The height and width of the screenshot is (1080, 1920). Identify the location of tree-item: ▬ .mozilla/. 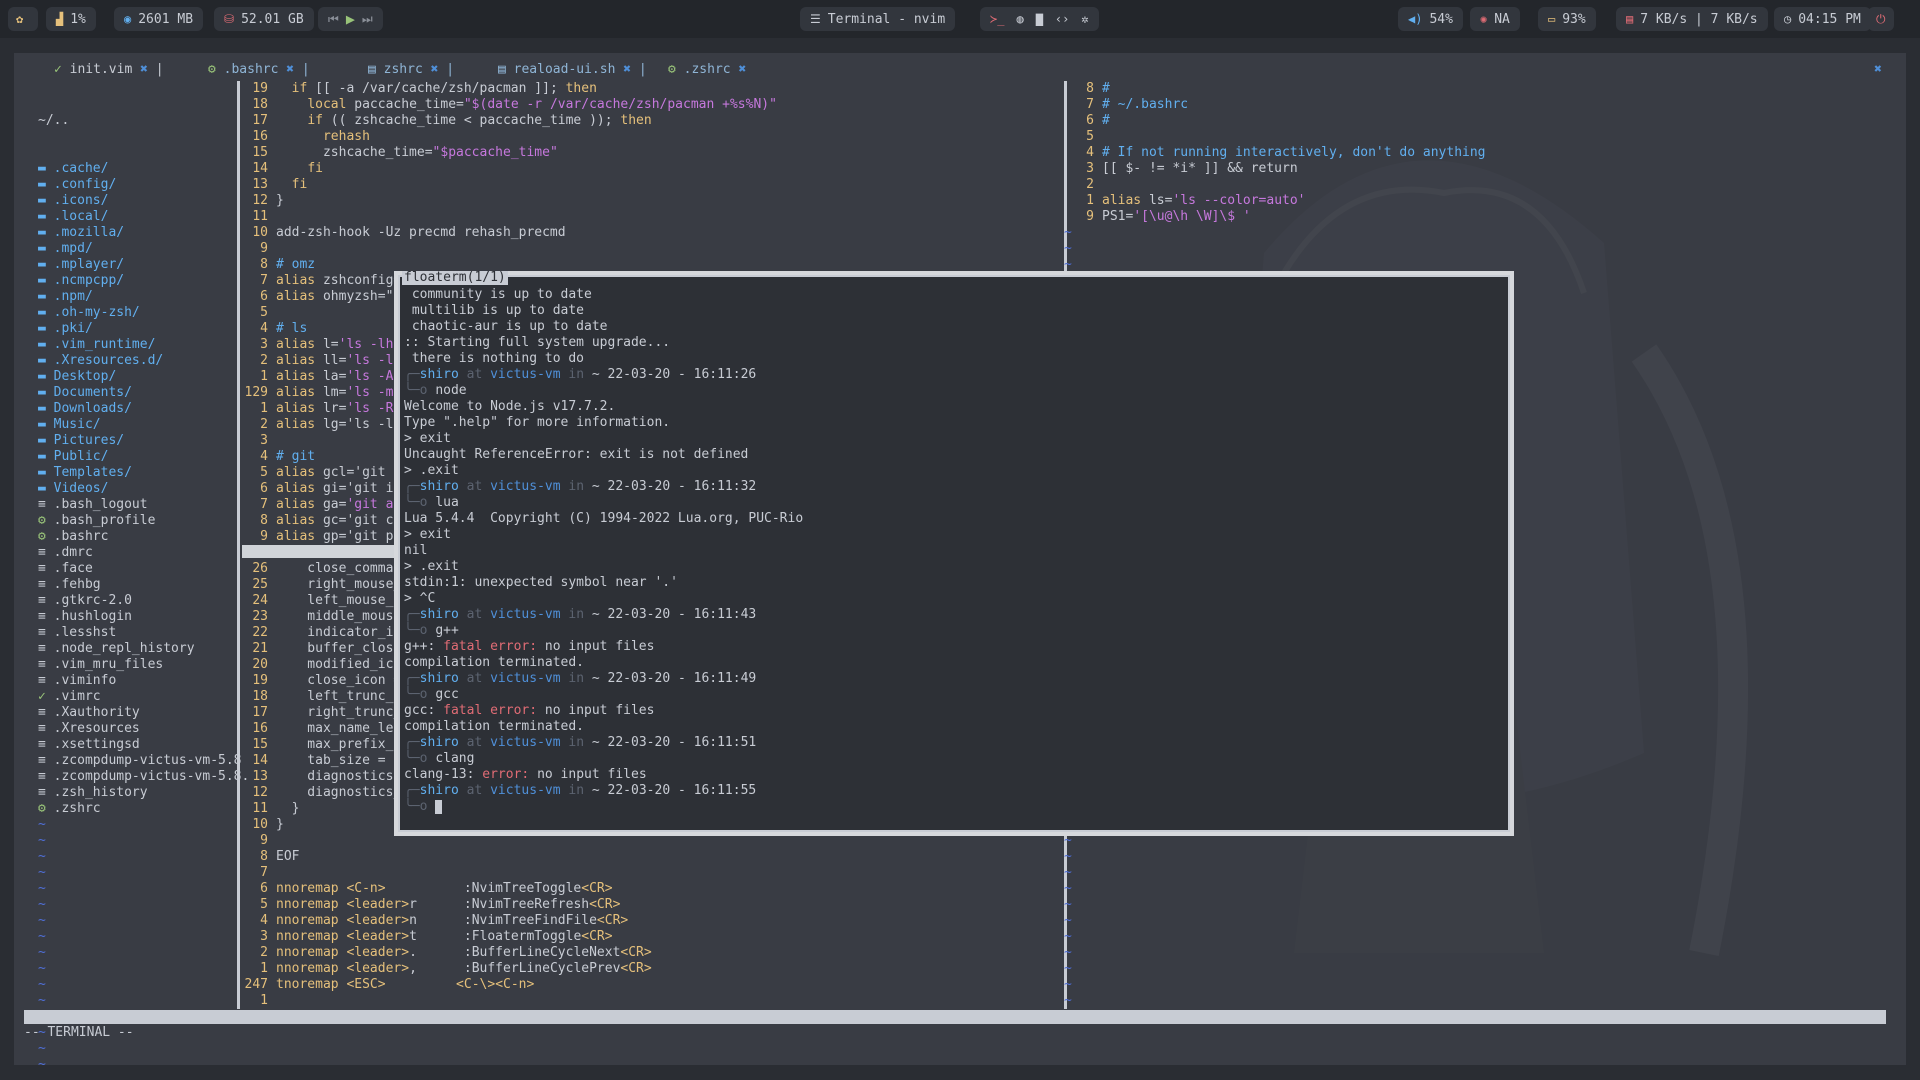
(143, 233).